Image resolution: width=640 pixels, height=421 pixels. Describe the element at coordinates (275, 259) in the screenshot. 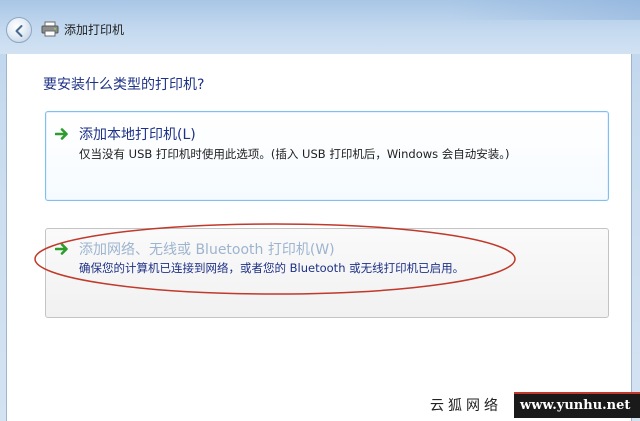

I see `highlight-ellipse` at that location.